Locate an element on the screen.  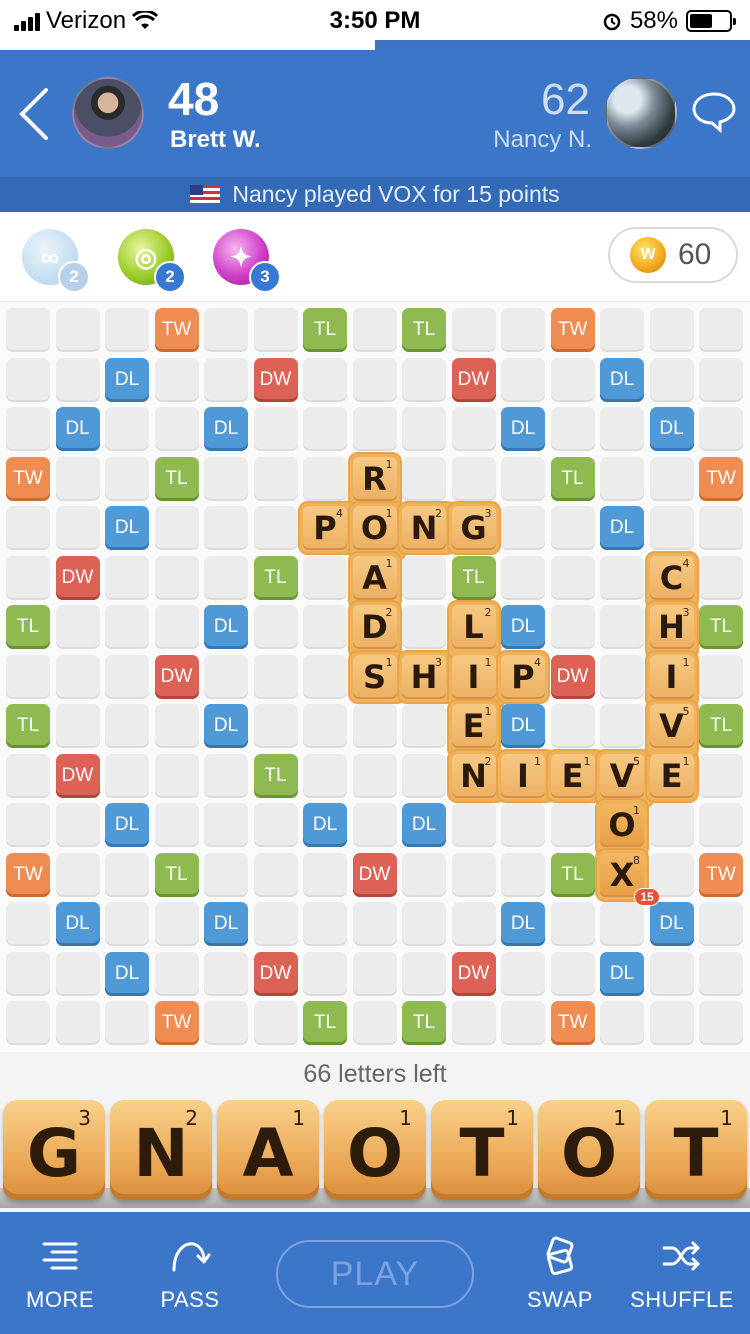
player-avatar is located at coordinates (108, 113).